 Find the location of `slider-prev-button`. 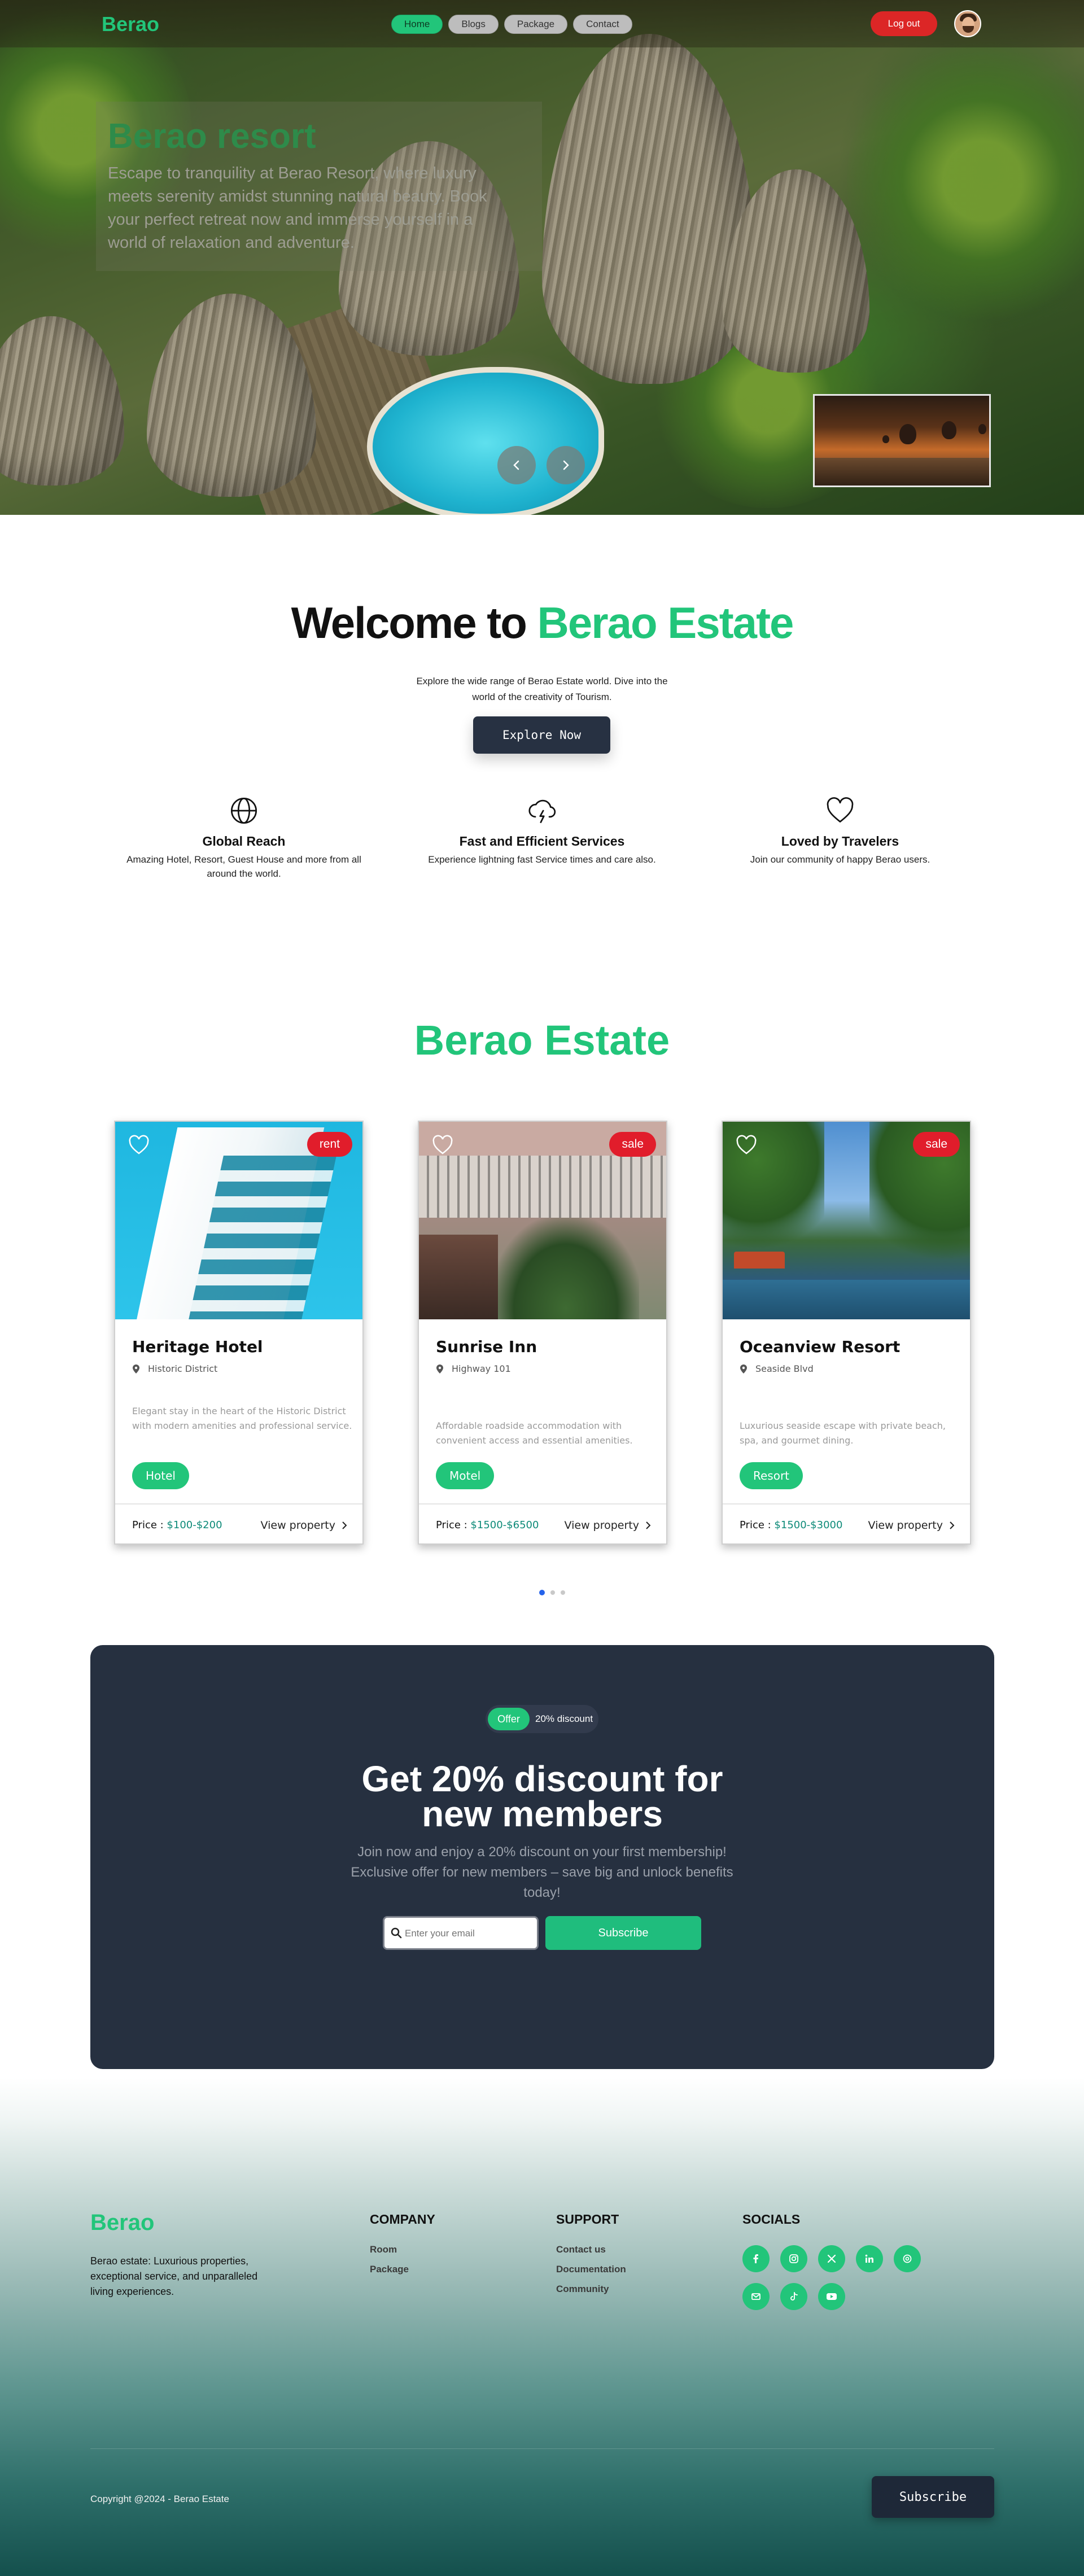

slider-prev-button is located at coordinates (516, 465).